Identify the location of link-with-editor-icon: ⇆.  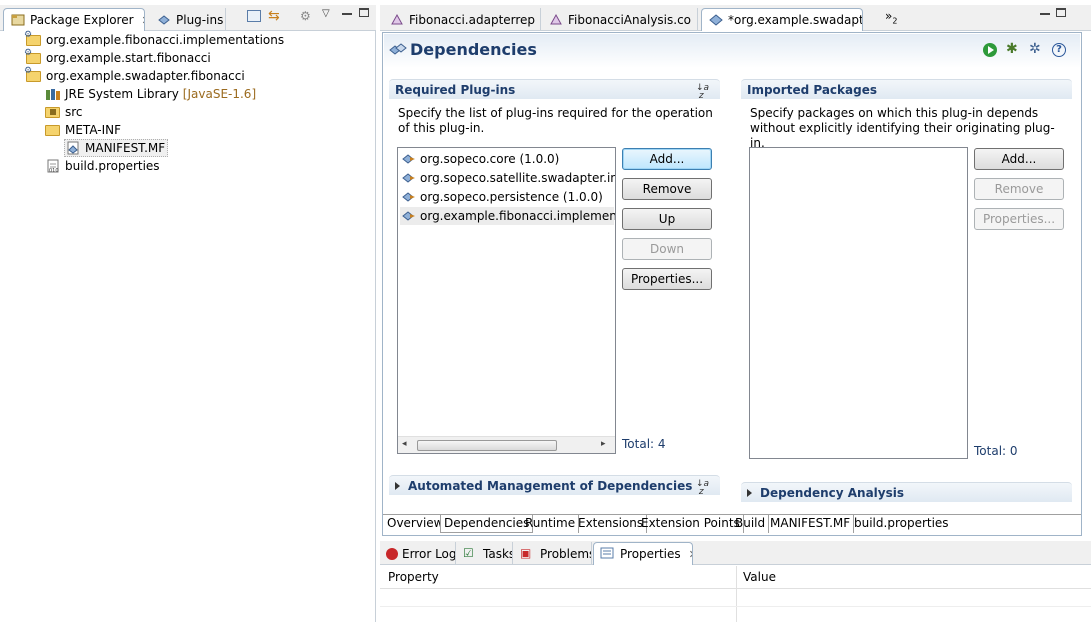
(274, 16).